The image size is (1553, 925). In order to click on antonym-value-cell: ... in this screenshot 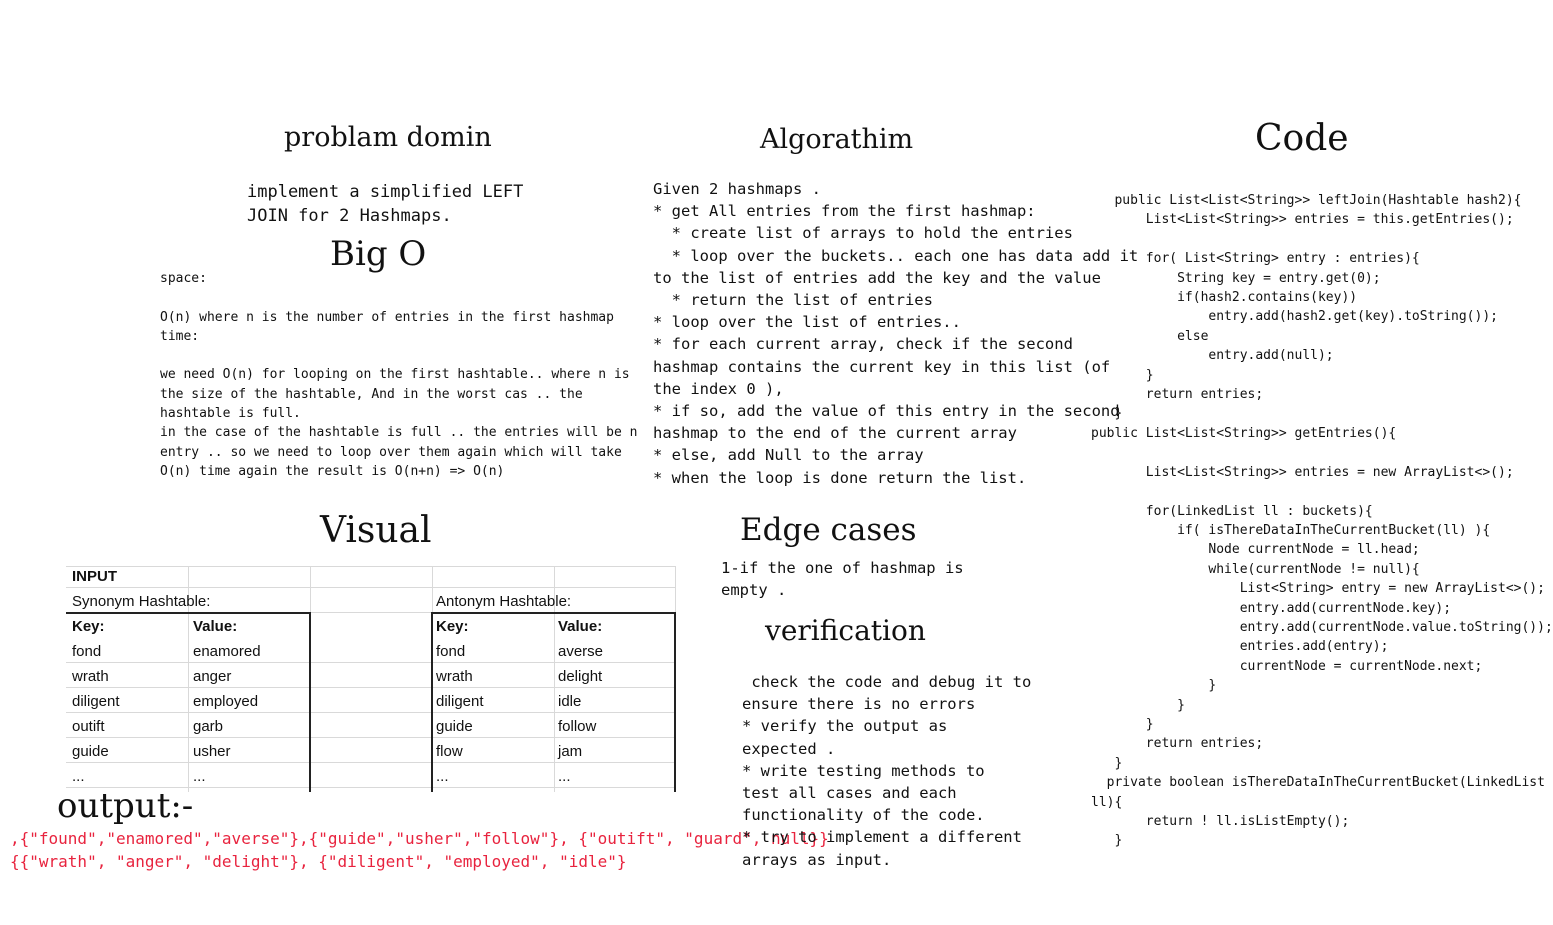, I will do `click(564, 776)`.